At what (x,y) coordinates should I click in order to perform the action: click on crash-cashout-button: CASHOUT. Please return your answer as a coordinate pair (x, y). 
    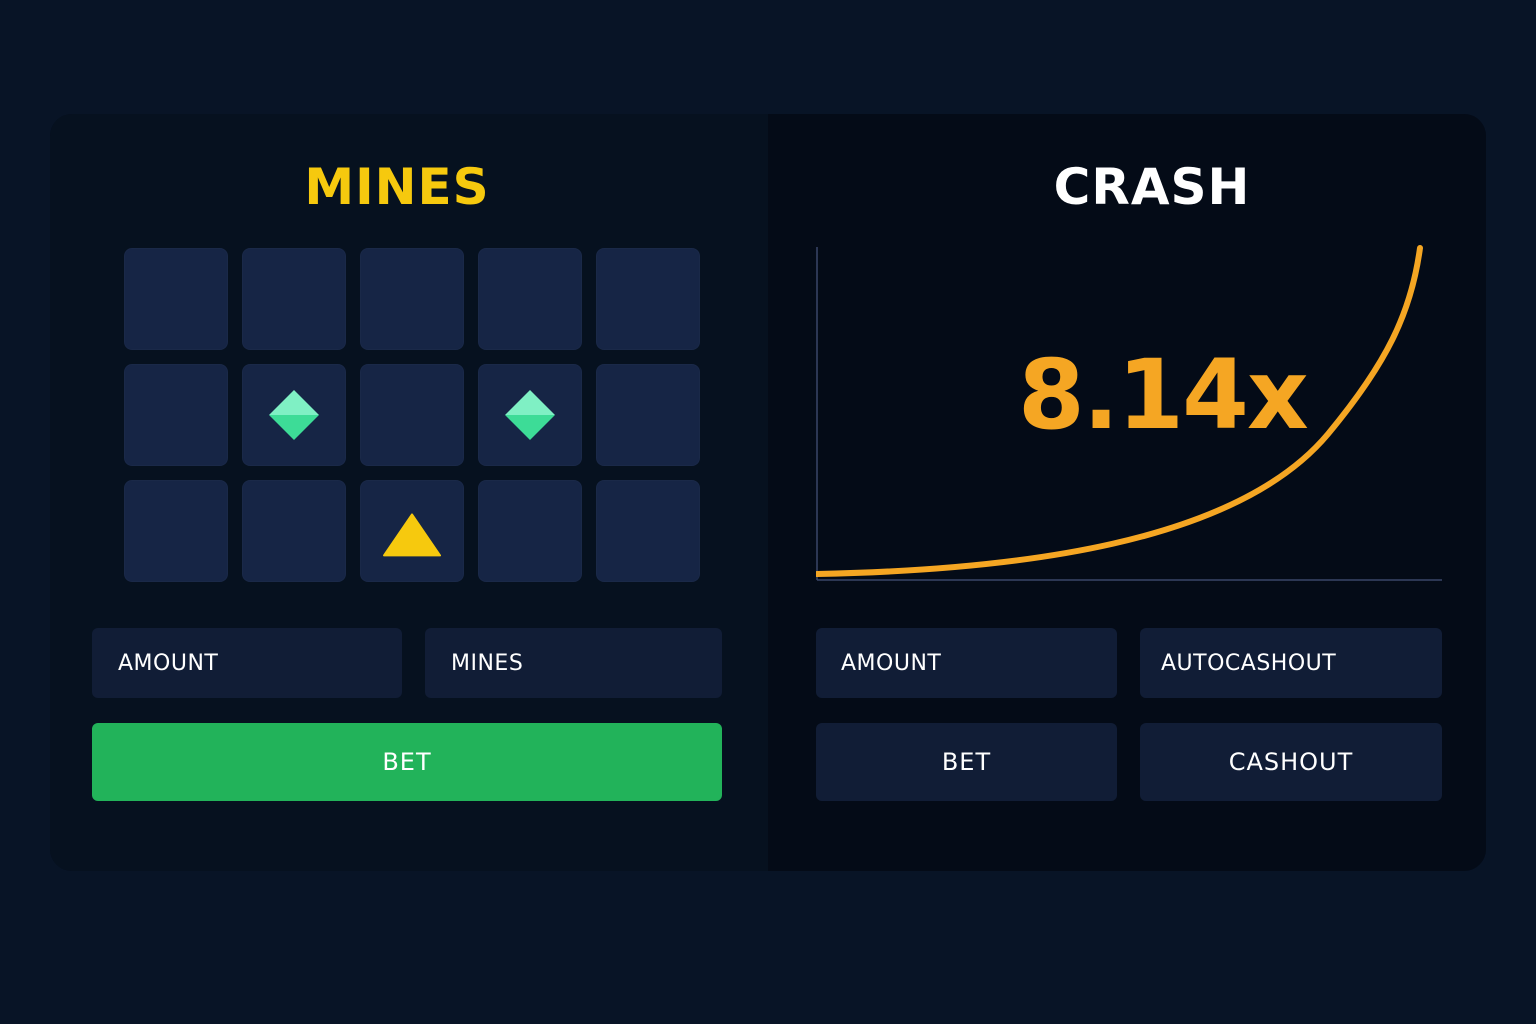
    Looking at the image, I should click on (1291, 762).